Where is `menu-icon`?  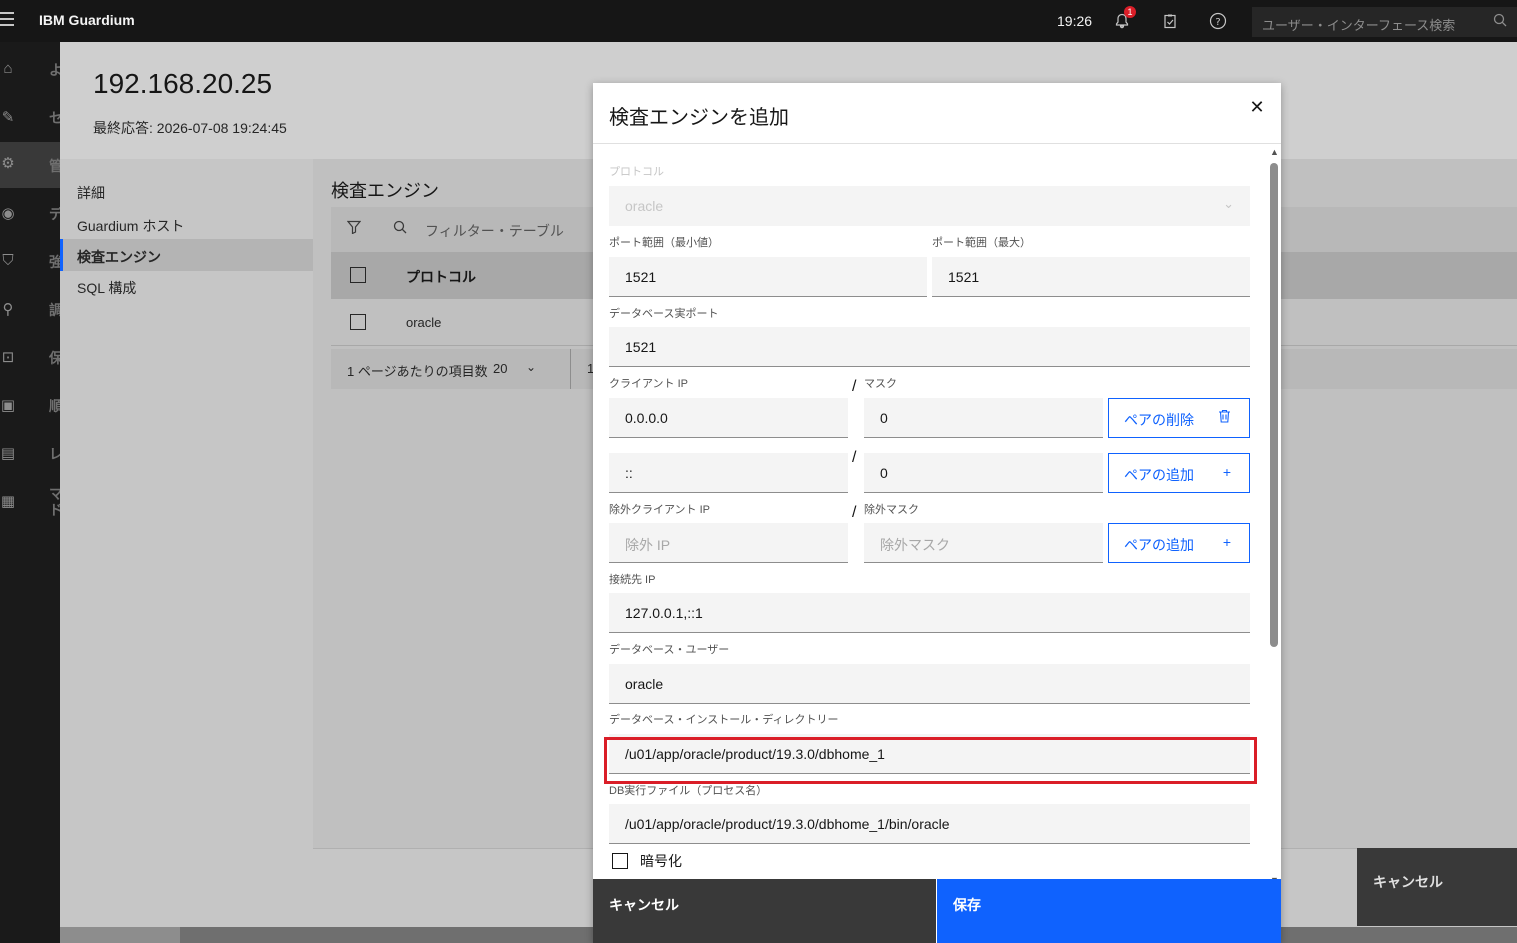 menu-icon is located at coordinates (7, 20).